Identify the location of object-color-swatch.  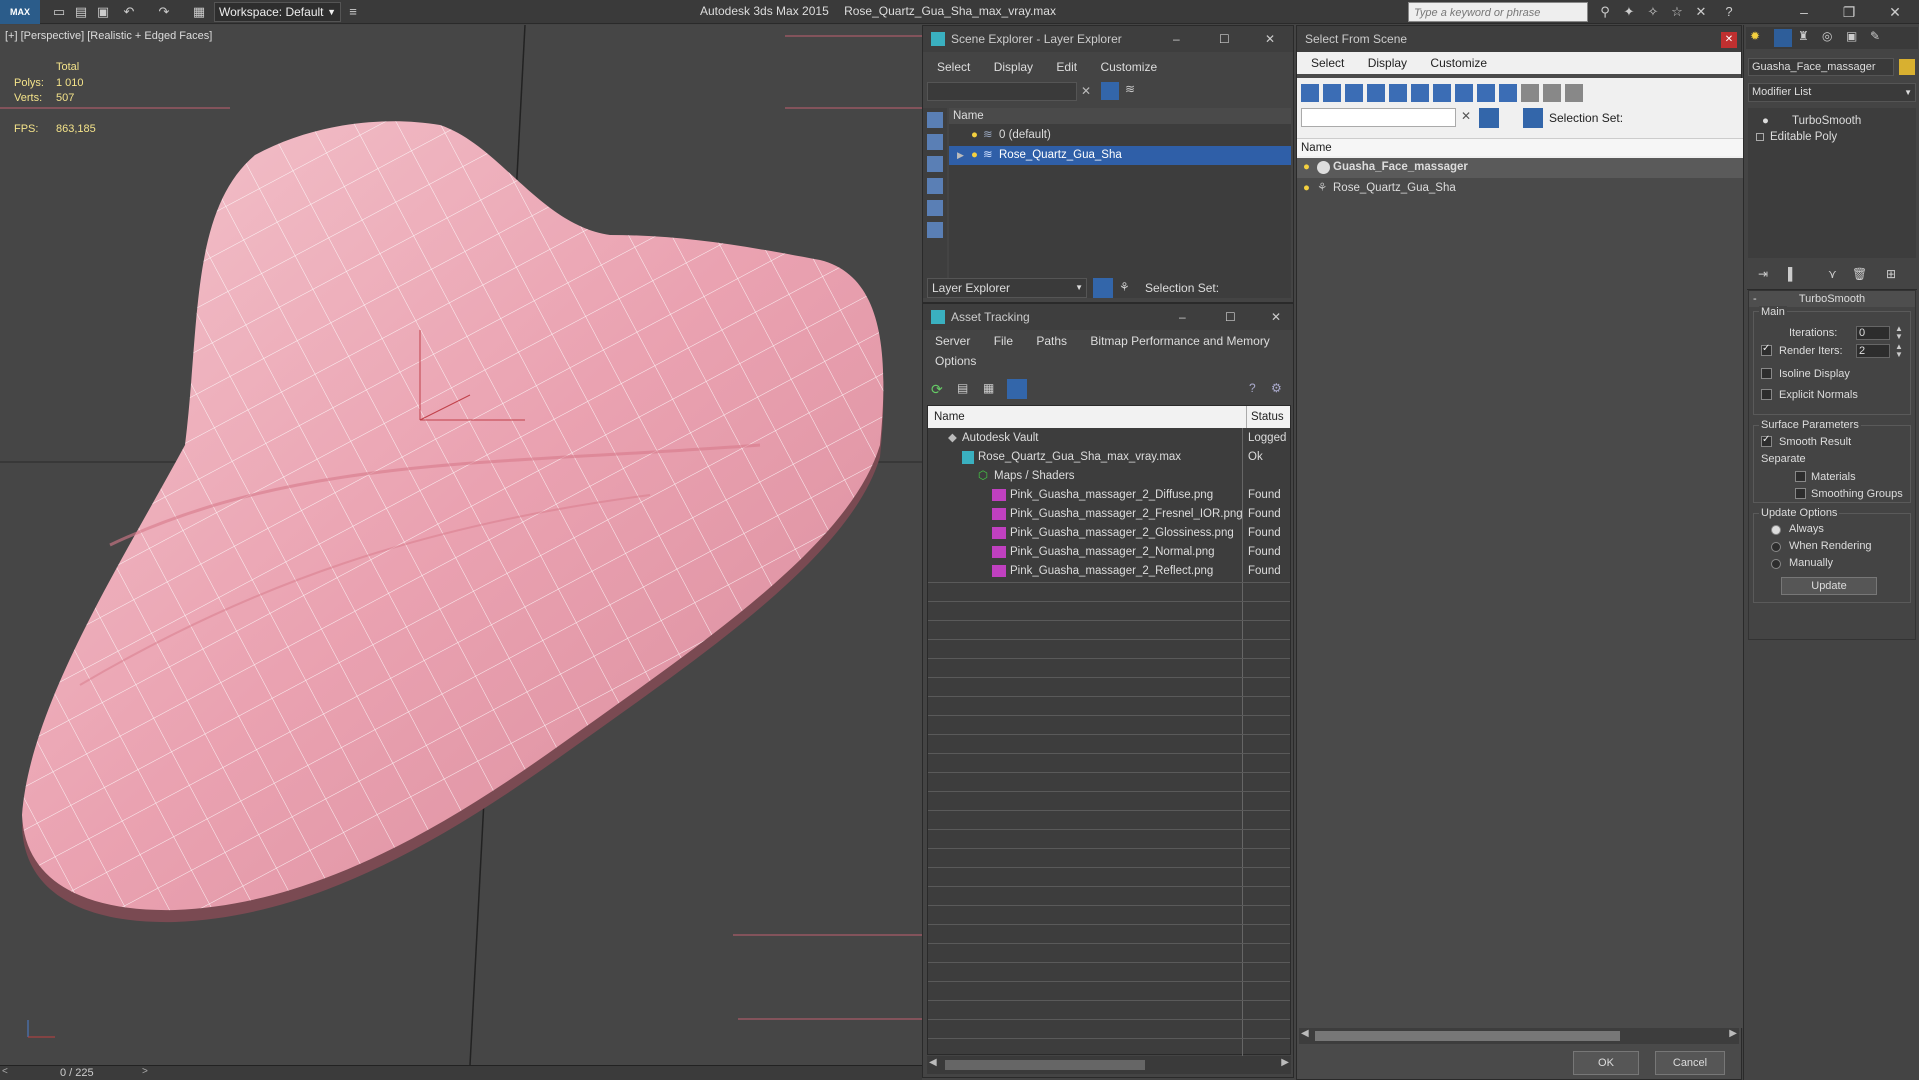
(1907, 67).